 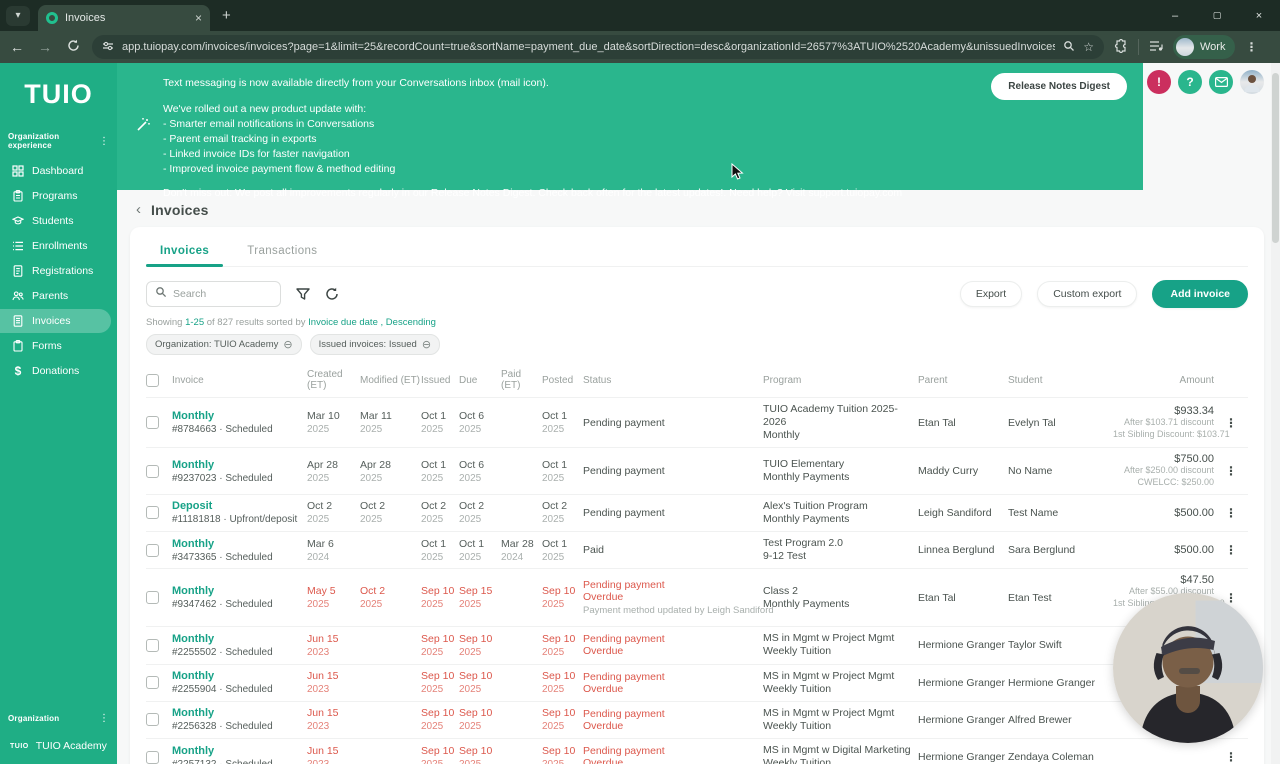 What do you see at coordinates (108, 47) in the screenshot?
I see `site-settings-icon` at bounding box center [108, 47].